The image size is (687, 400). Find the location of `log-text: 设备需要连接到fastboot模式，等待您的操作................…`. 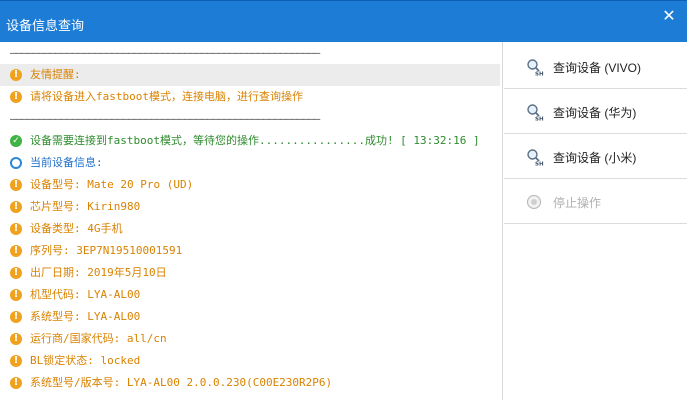

log-text: 设备需要连接到fastboot模式，等待您的操作................… is located at coordinates (255, 140).